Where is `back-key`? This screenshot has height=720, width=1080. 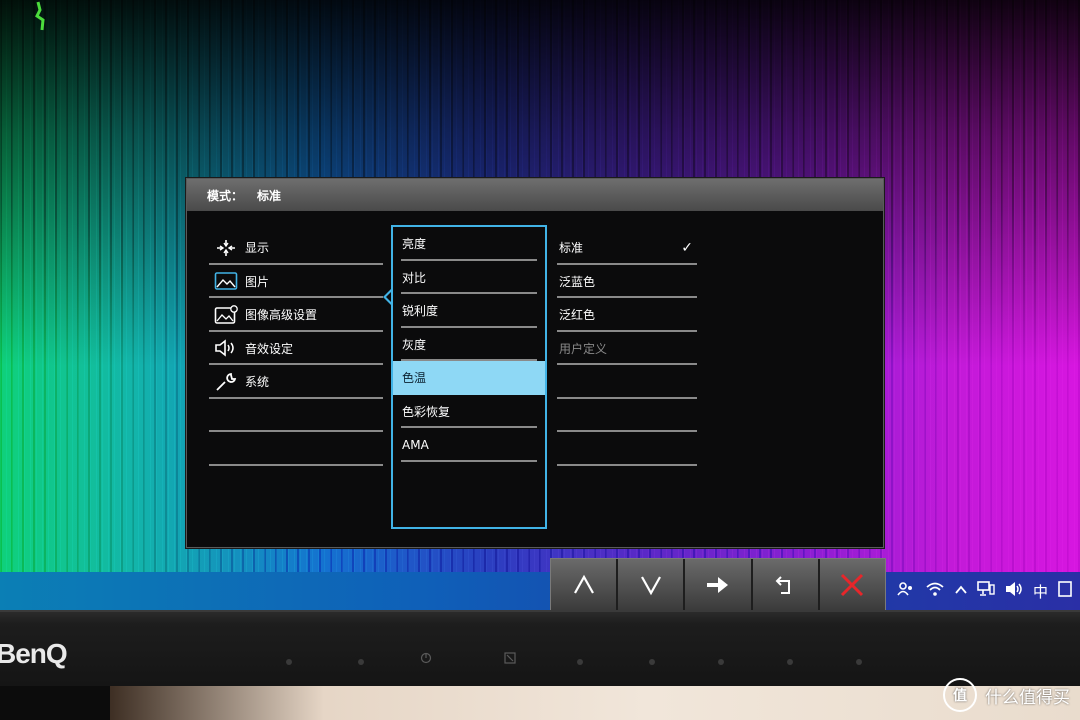 back-key is located at coordinates (786, 585).